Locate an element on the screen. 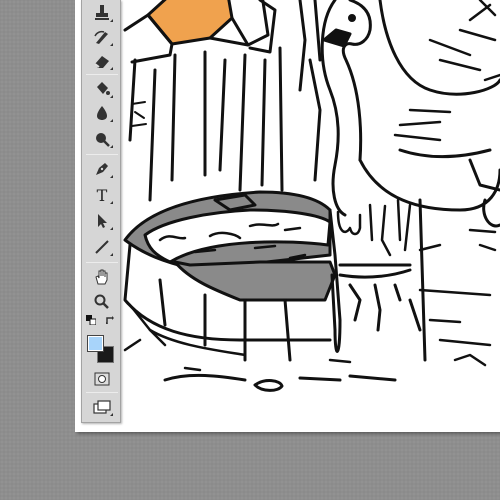  screen-mode-icon is located at coordinates (102, 407).